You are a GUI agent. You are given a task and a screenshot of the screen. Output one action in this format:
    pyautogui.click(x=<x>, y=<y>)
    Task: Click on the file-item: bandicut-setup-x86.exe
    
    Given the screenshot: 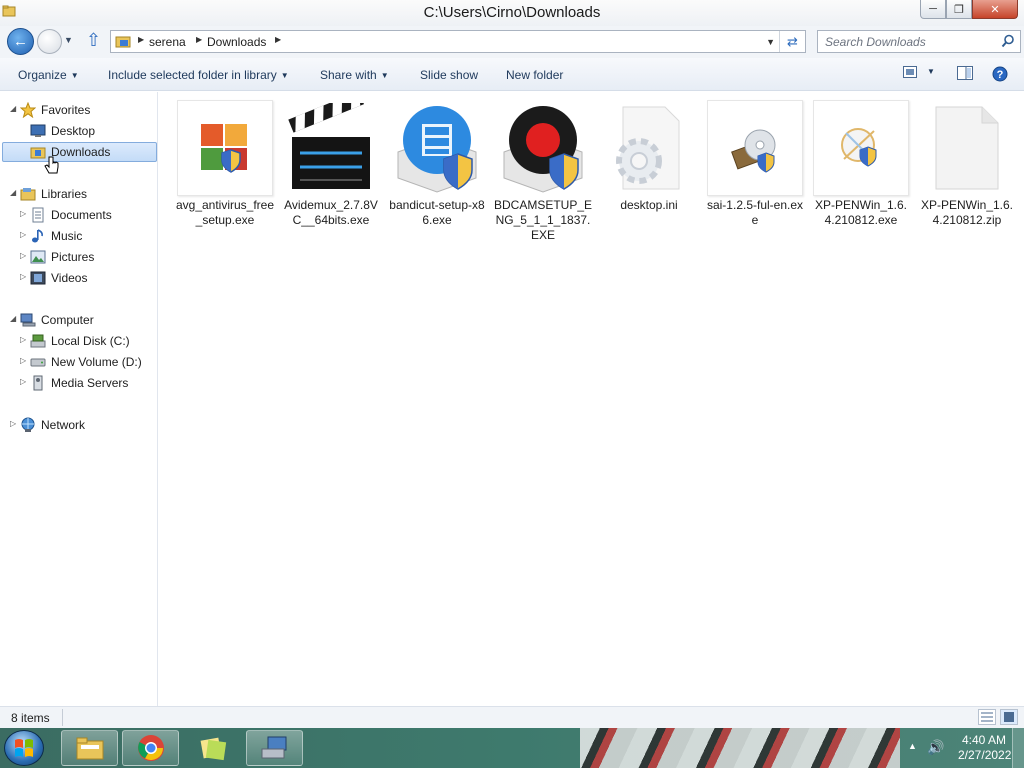 What is the action you would take?
    pyautogui.click(x=437, y=164)
    